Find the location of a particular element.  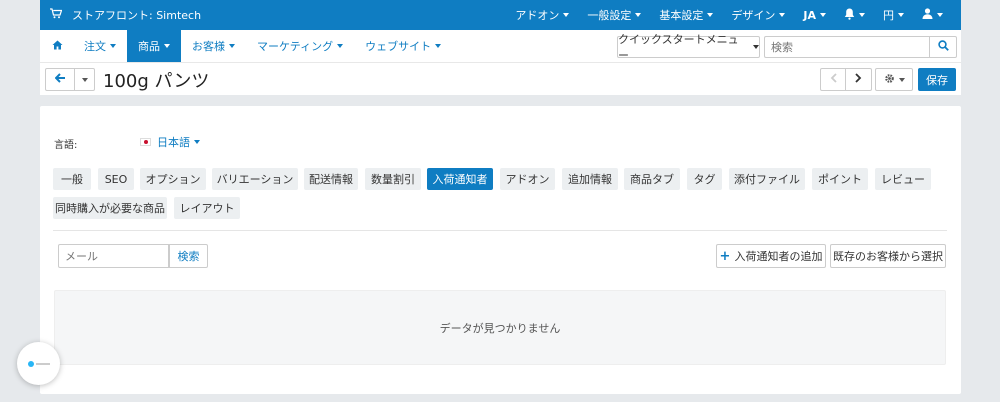

tab-quantity-discounts: 数量割引 is located at coordinates (393, 179).